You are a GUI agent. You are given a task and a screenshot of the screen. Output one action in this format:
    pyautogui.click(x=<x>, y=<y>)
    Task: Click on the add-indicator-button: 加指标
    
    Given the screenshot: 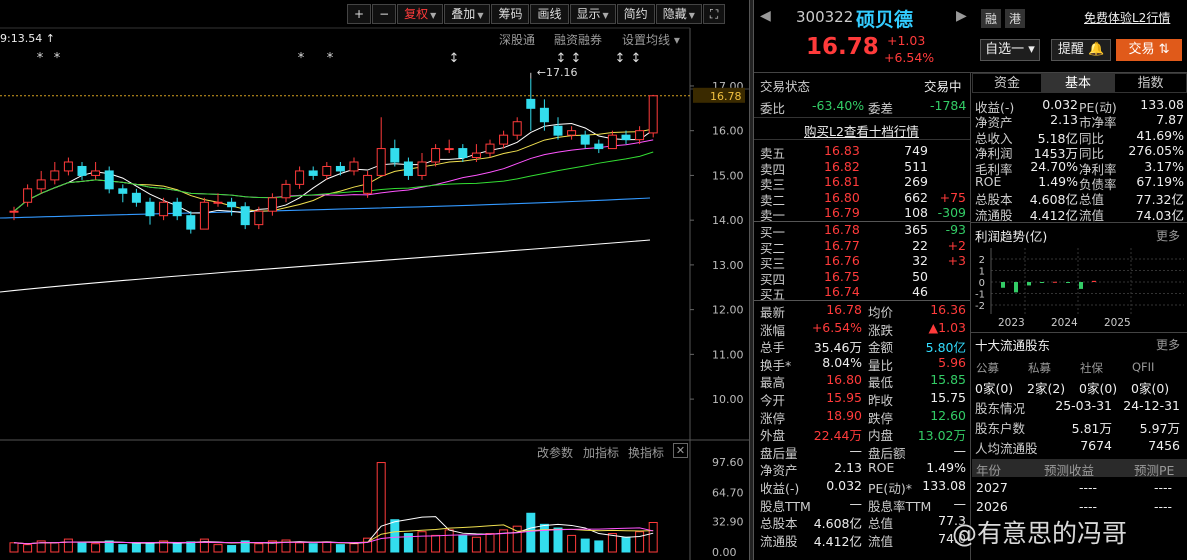 What is the action you would take?
    pyautogui.click(x=601, y=452)
    